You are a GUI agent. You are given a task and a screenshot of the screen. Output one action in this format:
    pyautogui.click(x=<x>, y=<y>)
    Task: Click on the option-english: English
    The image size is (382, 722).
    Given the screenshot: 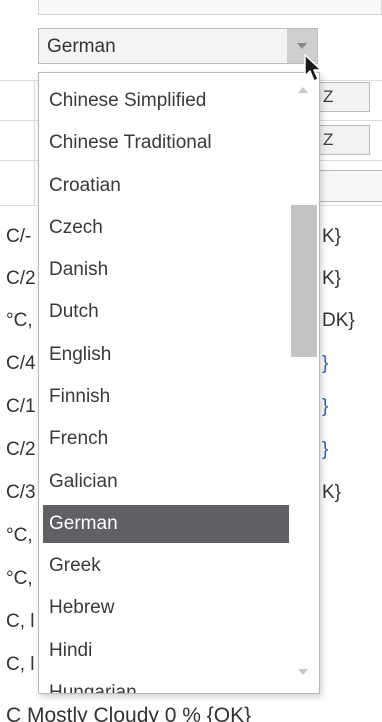 What is the action you would take?
    pyautogui.click(x=166, y=355)
    